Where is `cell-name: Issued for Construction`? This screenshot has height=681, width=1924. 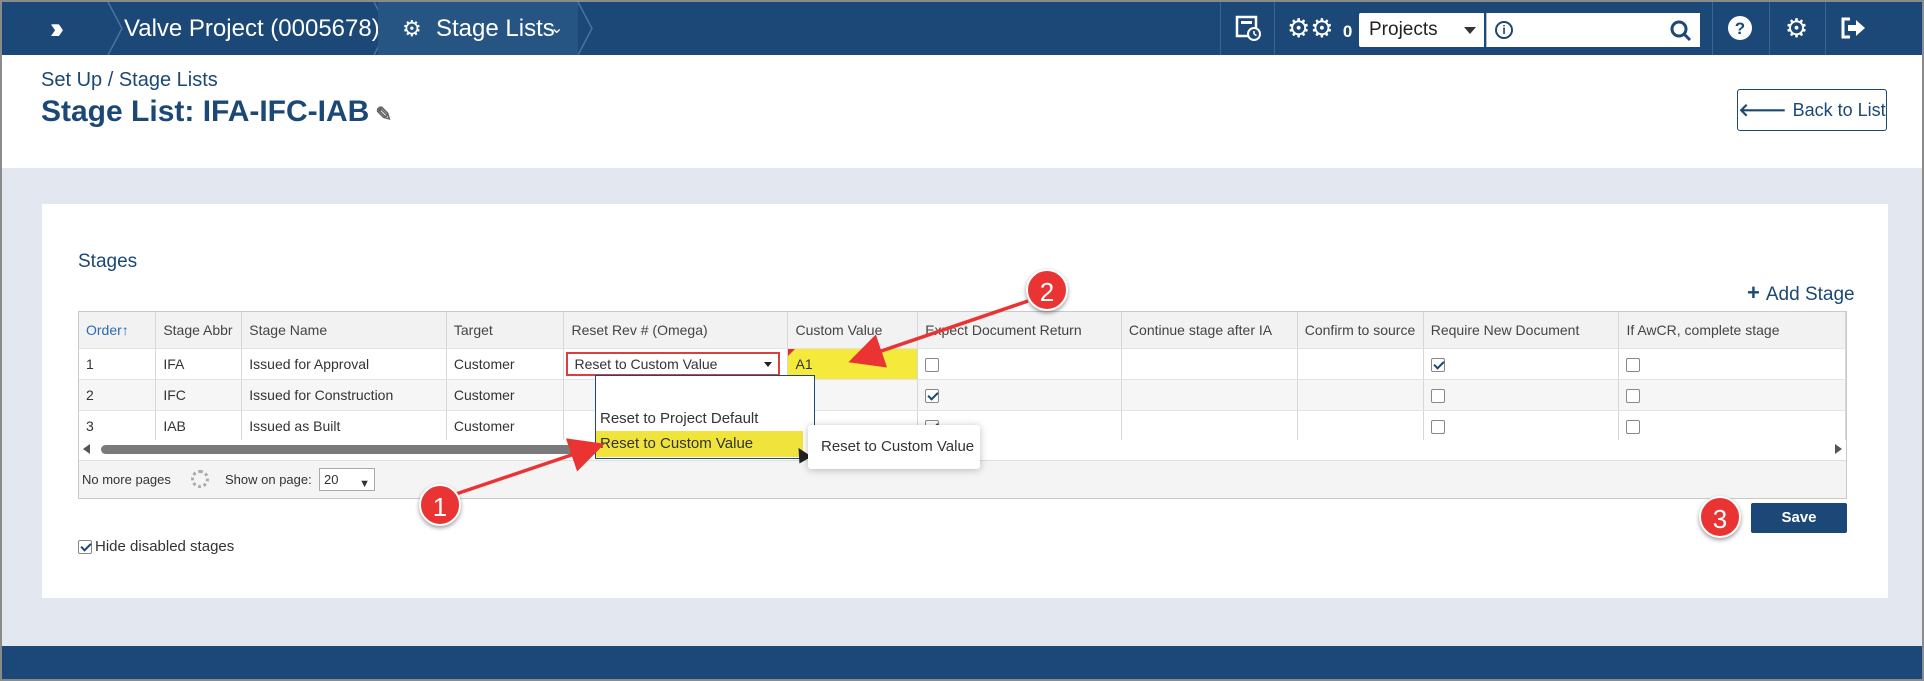 cell-name: Issued for Construction is located at coordinates (344, 395).